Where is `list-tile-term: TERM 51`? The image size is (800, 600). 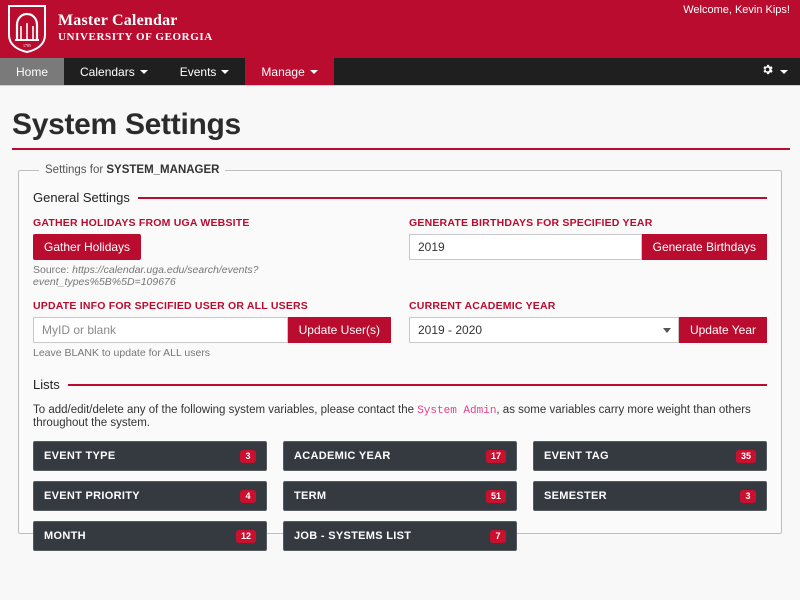
list-tile-term: TERM 51 is located at coordinates (400, 496).